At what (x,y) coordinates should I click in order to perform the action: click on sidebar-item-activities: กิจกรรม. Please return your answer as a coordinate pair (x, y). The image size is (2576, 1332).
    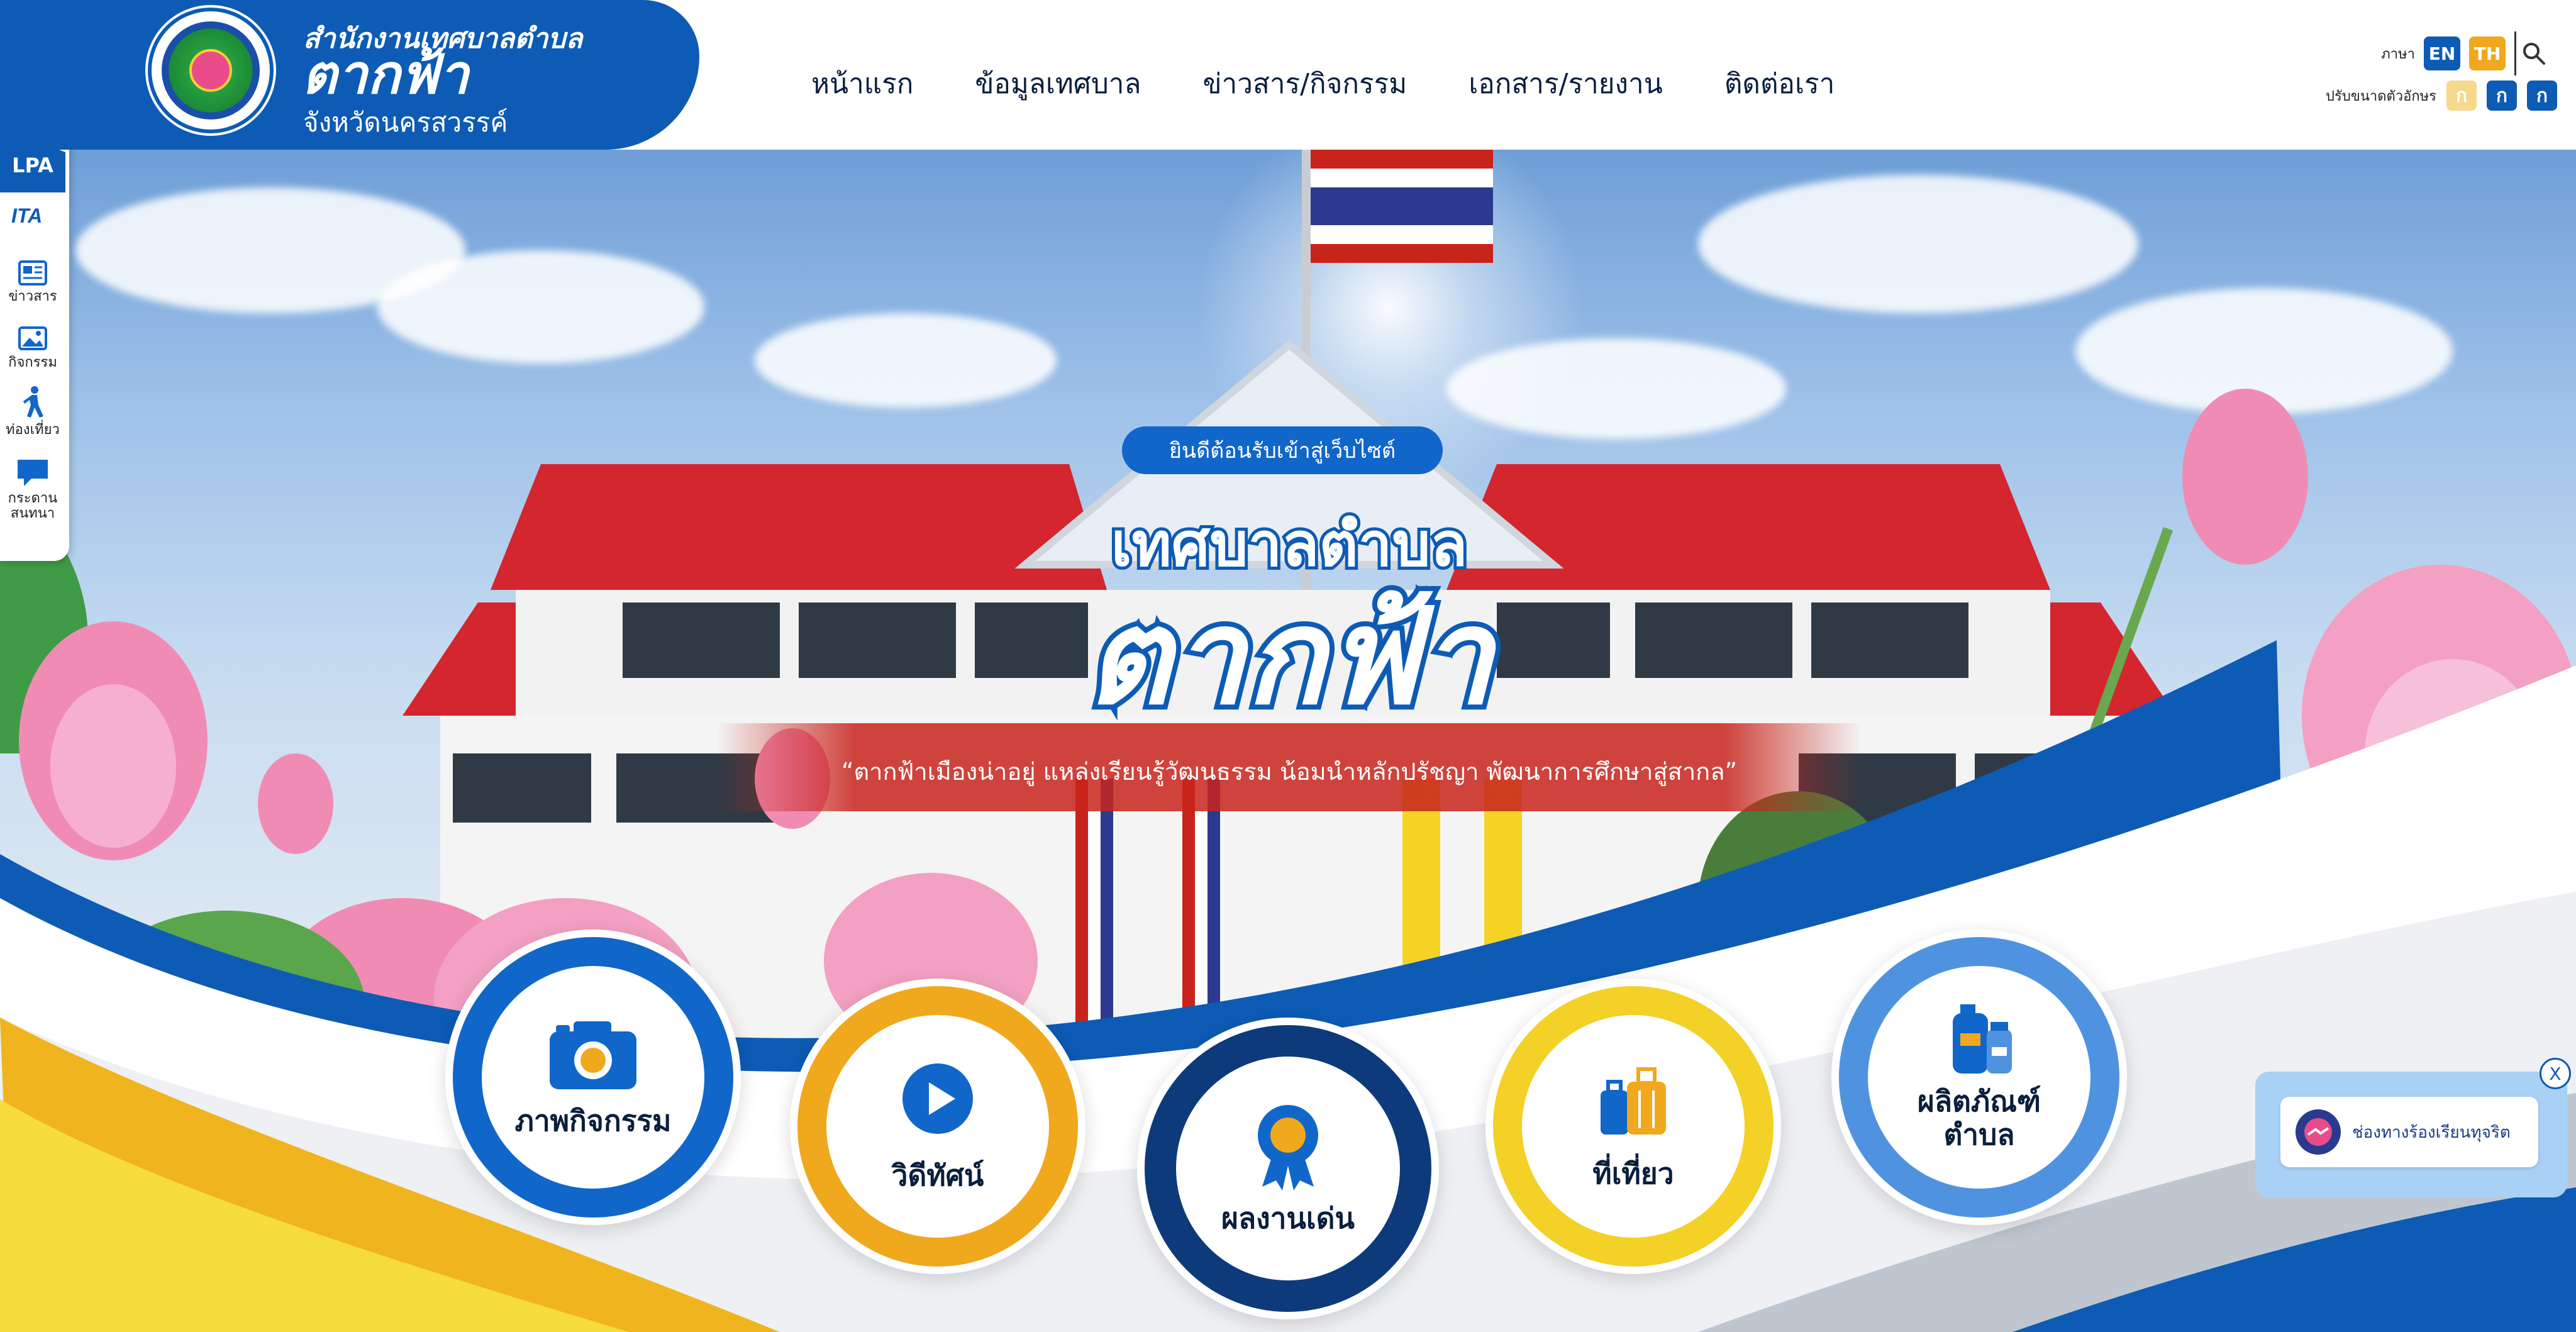
    Looking at the image, I should click on (32, 347).